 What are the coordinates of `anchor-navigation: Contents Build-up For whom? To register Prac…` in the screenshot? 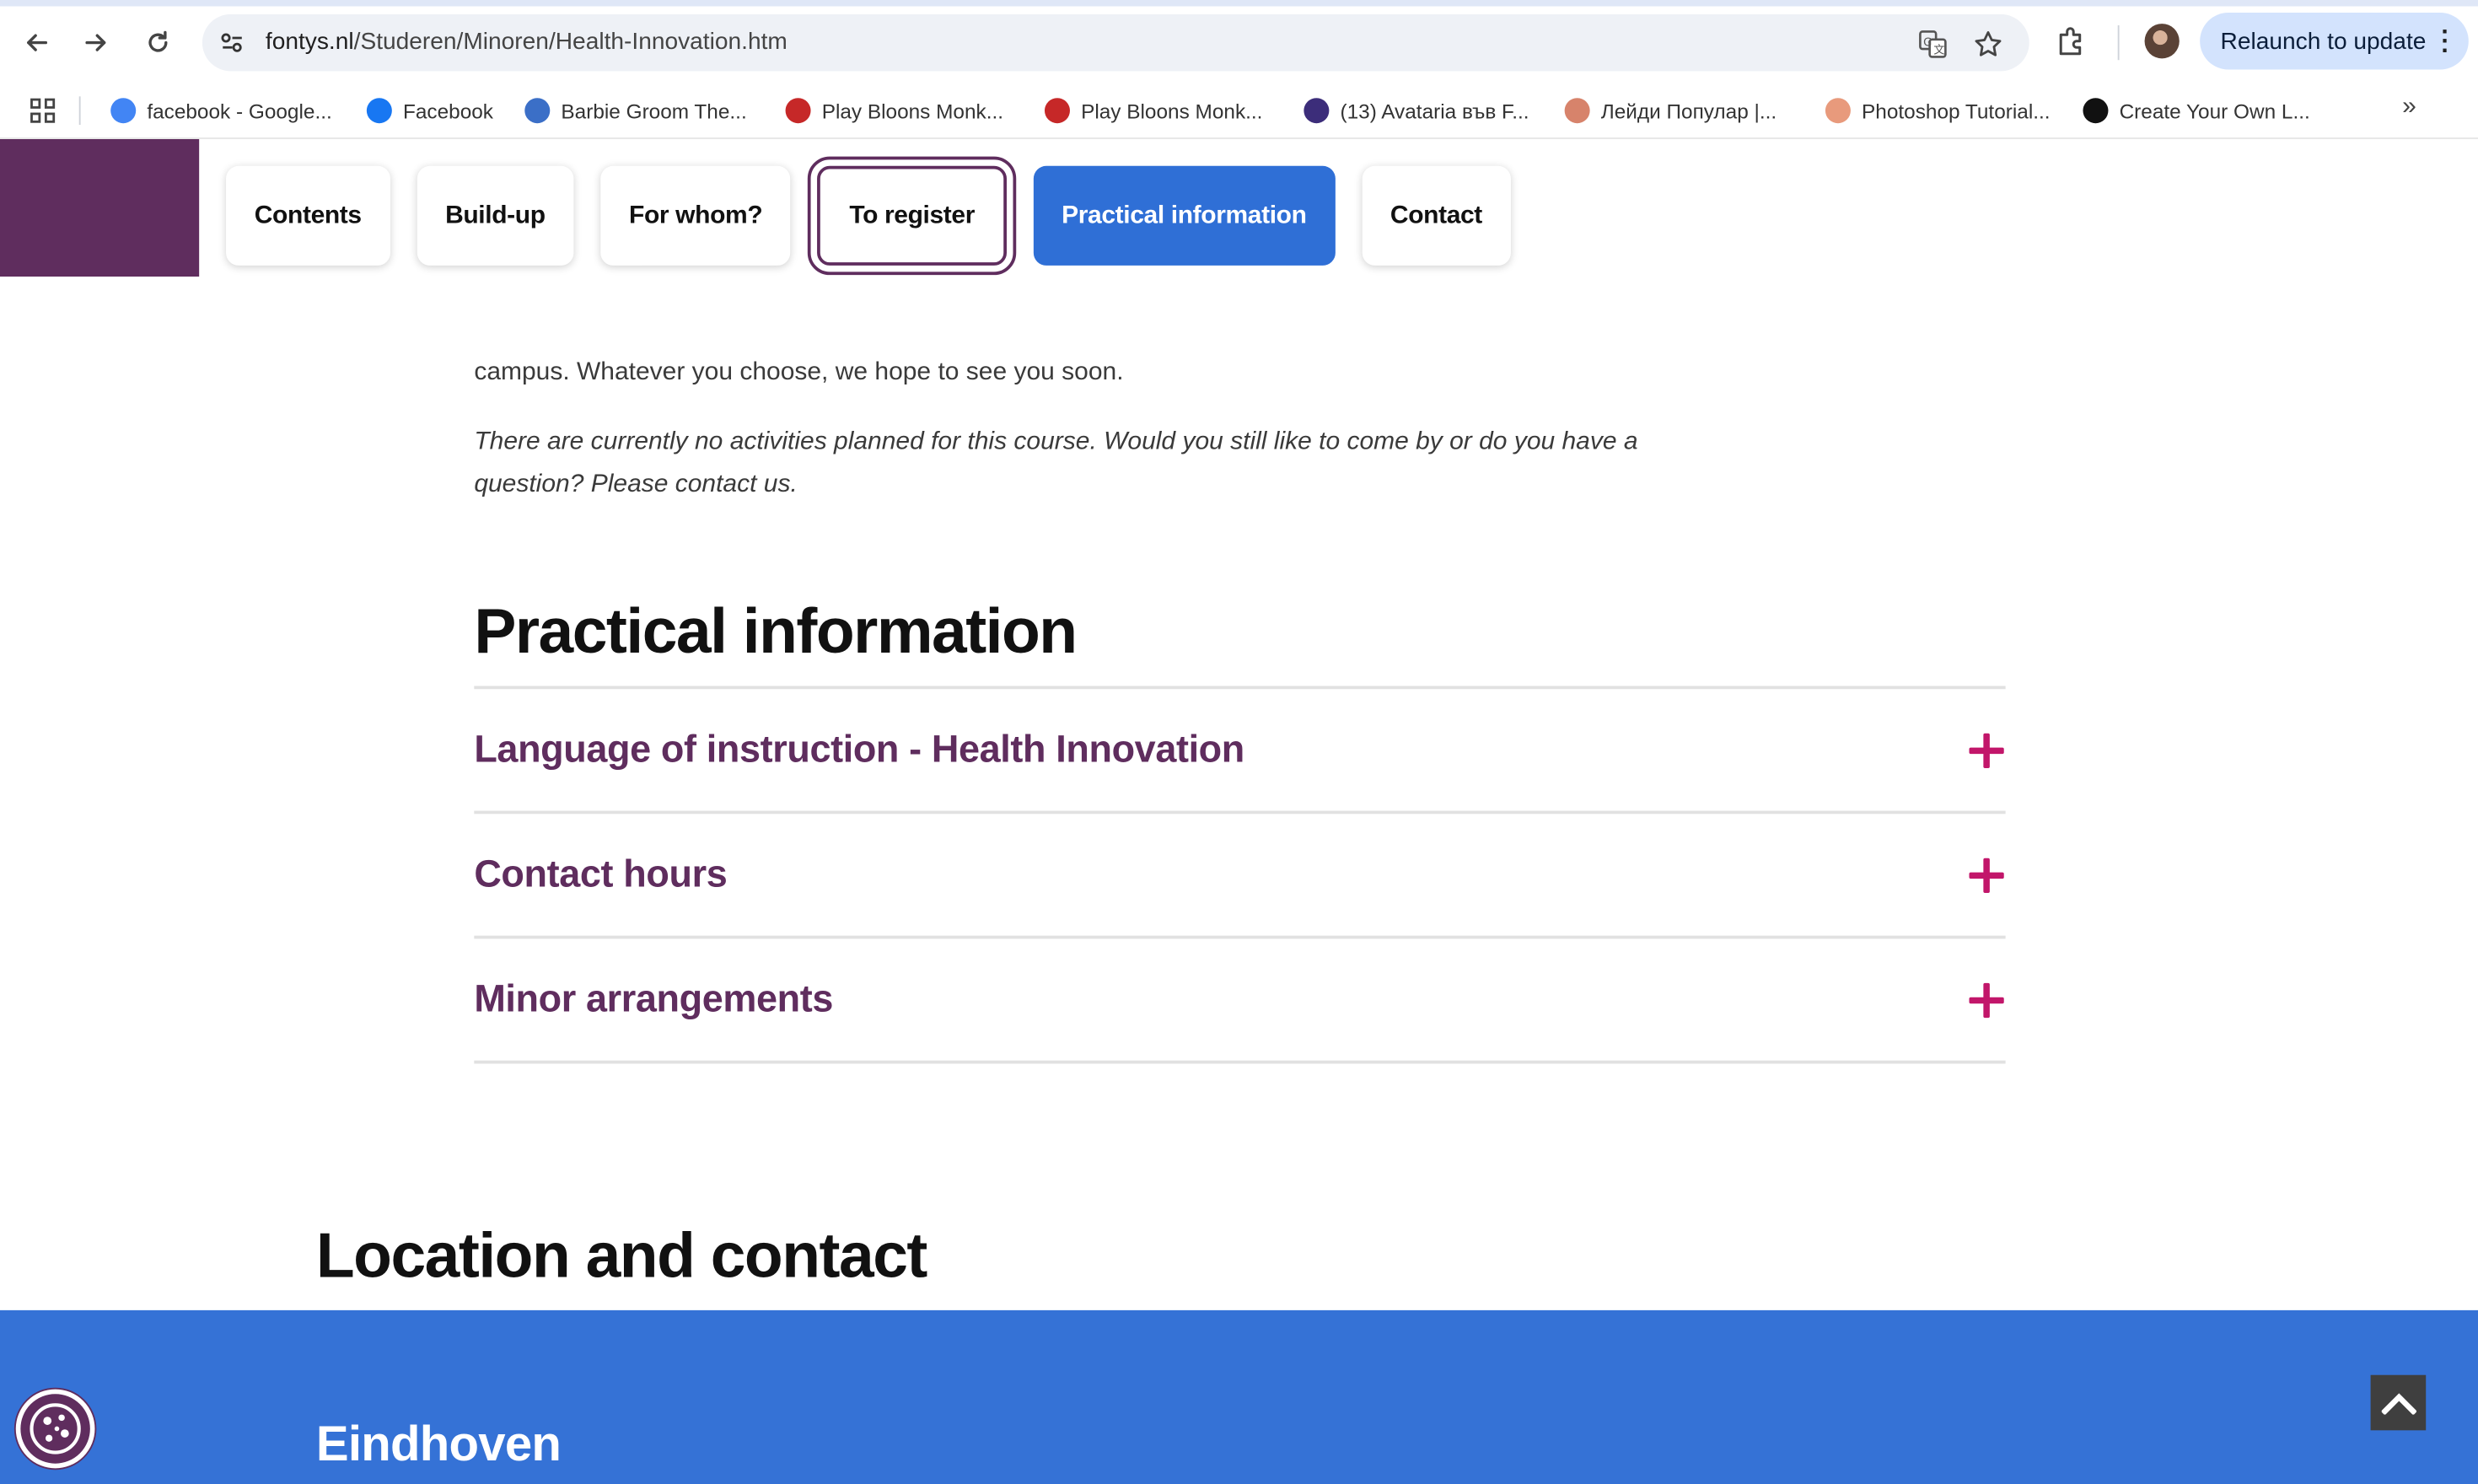 It's located at (869, 216).